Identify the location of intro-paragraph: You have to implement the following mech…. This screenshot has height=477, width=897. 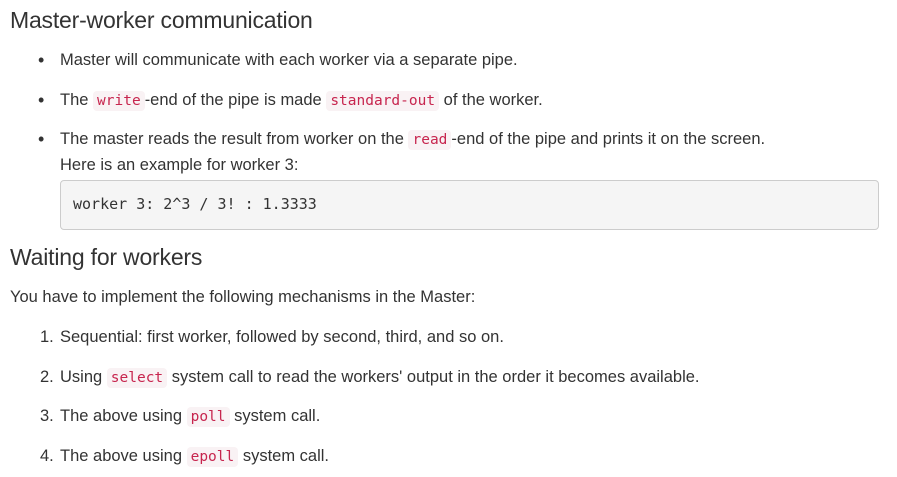
(243, 297).